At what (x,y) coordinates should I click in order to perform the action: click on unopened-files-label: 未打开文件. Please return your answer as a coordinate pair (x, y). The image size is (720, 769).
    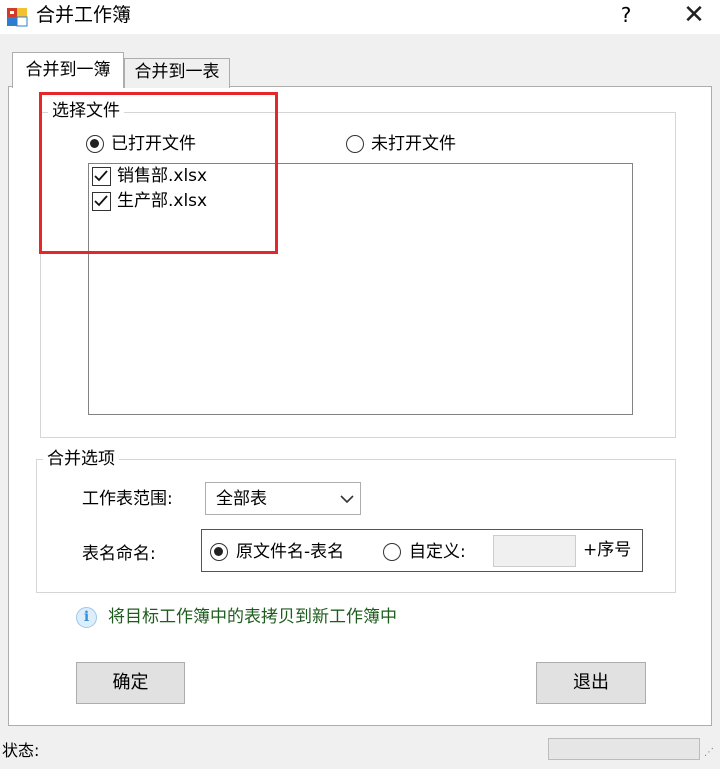
    Looking at the image, I should click on (413, 144).